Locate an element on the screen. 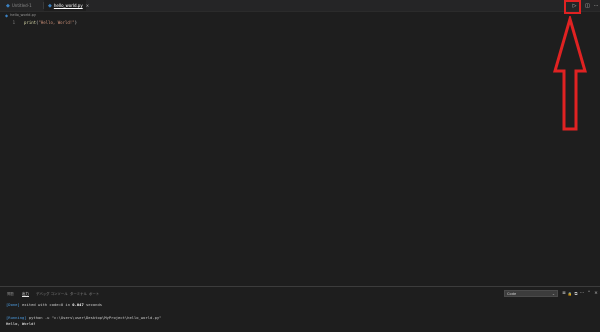 The image size is (600, 332). tab-hello-world-py: ◆ hello_world.py × is located at coordinates (66, 5).